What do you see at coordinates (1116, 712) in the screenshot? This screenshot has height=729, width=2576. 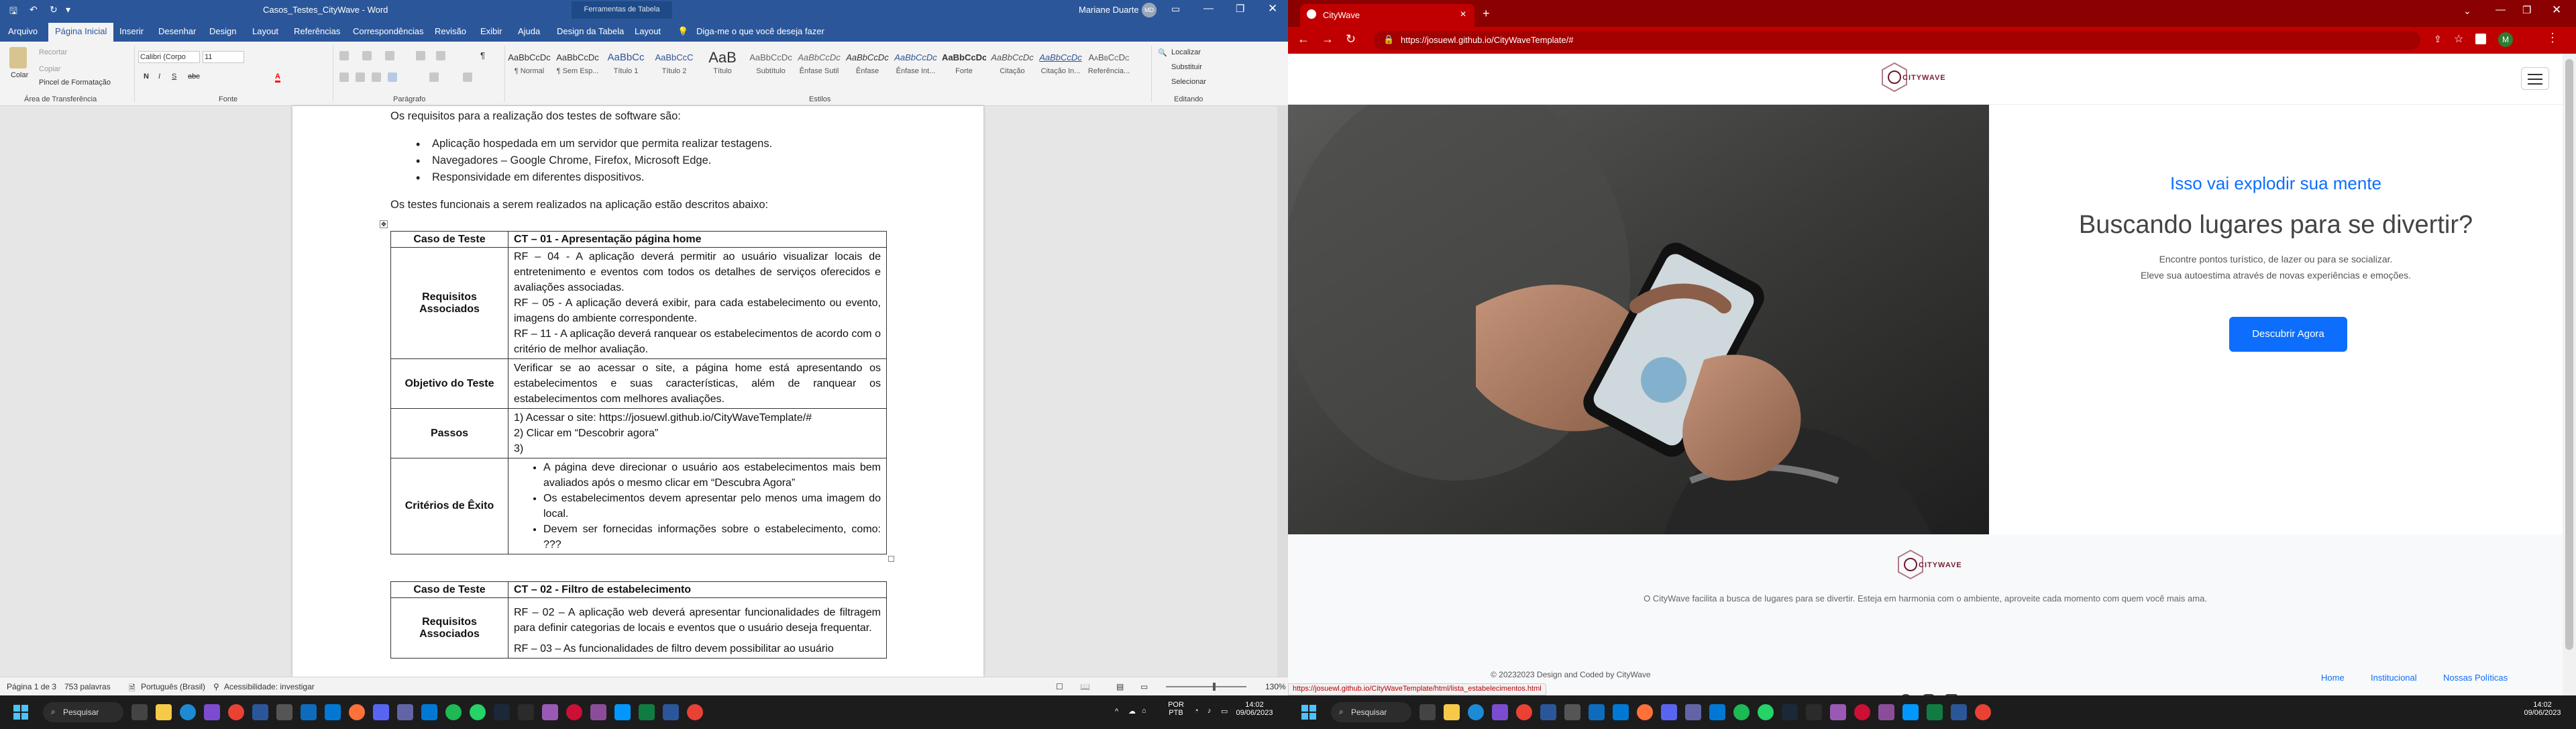 I see `tray-chevron-icon: ^` at bounding box center [1116, 712].